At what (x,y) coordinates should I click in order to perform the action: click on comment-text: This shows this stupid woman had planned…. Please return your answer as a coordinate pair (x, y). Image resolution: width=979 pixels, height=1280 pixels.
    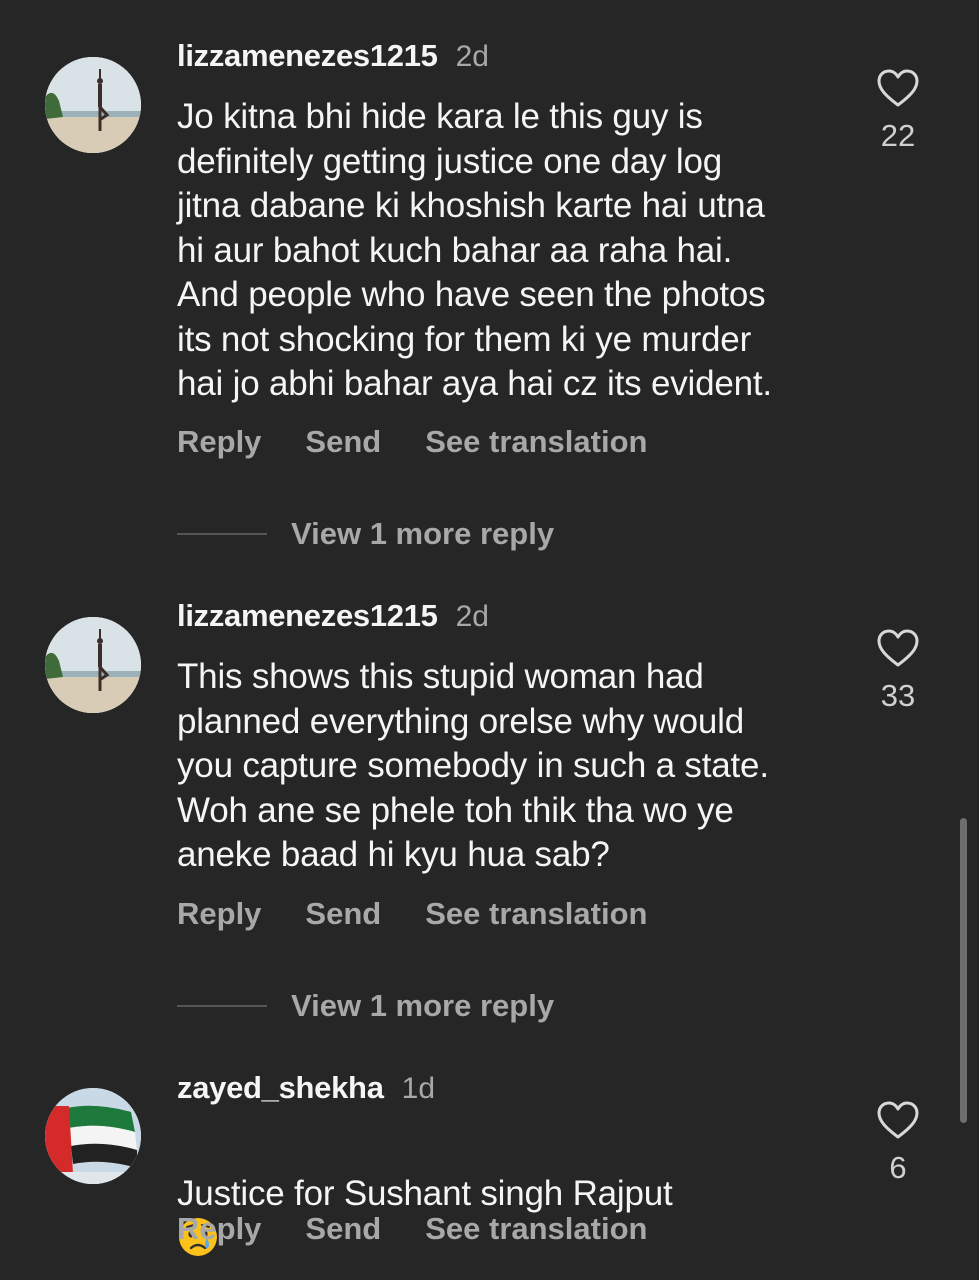
    Looking at the image, I should click on (473, 765).